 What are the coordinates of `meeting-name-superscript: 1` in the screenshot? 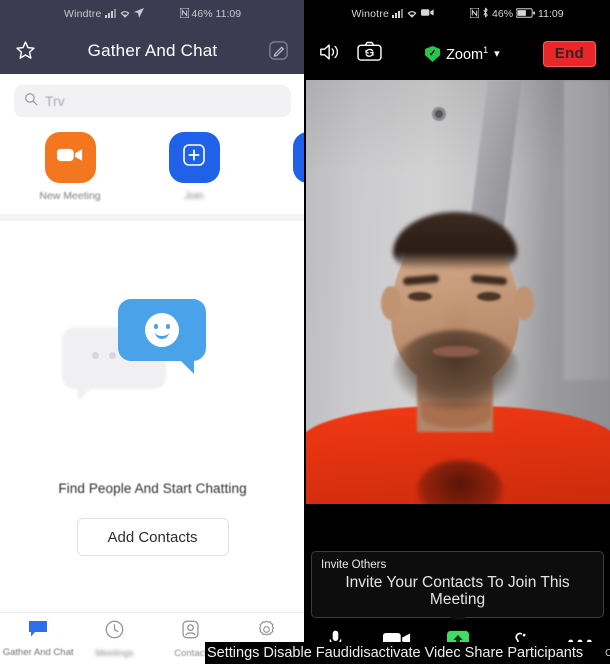 It's located at (486, 50).